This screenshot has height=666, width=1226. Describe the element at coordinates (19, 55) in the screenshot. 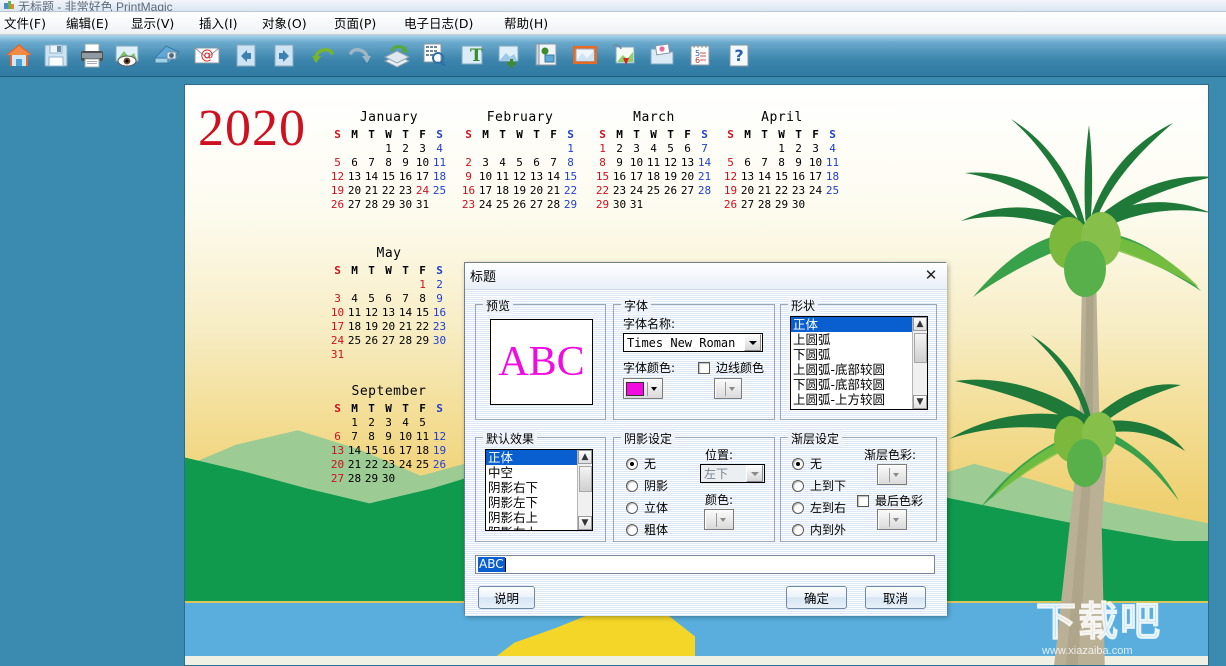

I see `home-icon` at that location.